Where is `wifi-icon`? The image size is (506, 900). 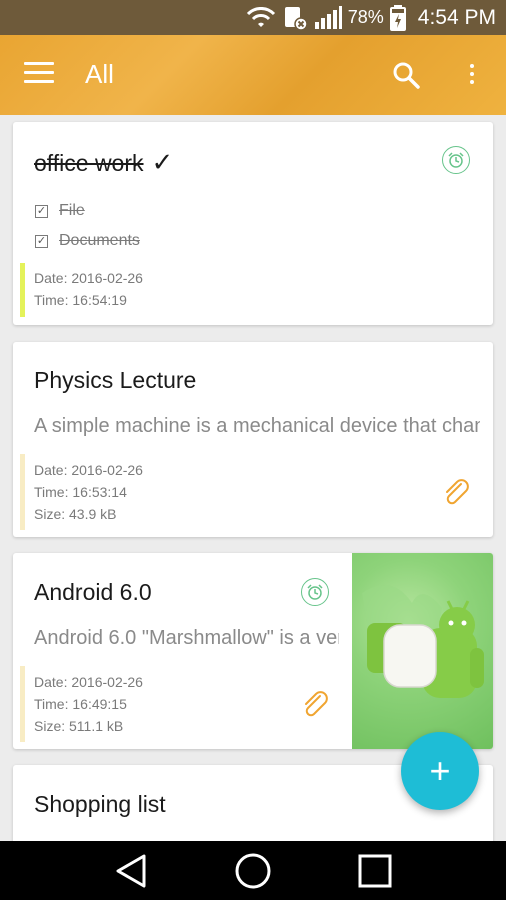
wifi-icon is located at coordinates (260, 16).